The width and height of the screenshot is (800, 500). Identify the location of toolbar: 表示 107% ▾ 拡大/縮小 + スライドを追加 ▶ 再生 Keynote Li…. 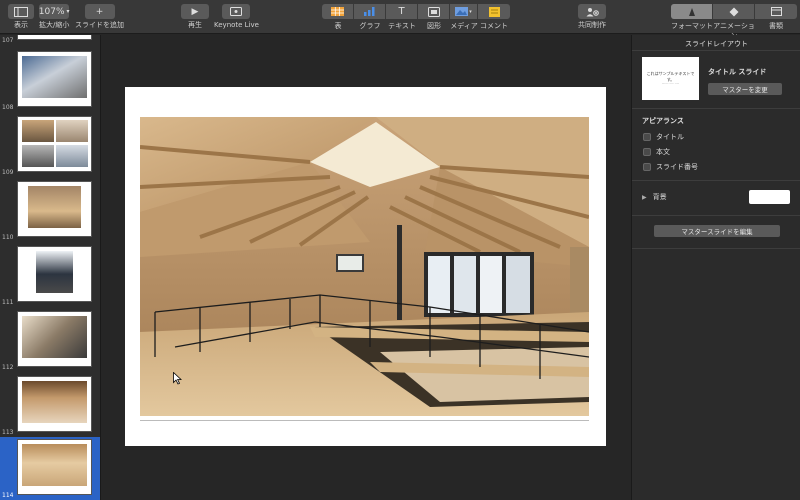
(400, 20).